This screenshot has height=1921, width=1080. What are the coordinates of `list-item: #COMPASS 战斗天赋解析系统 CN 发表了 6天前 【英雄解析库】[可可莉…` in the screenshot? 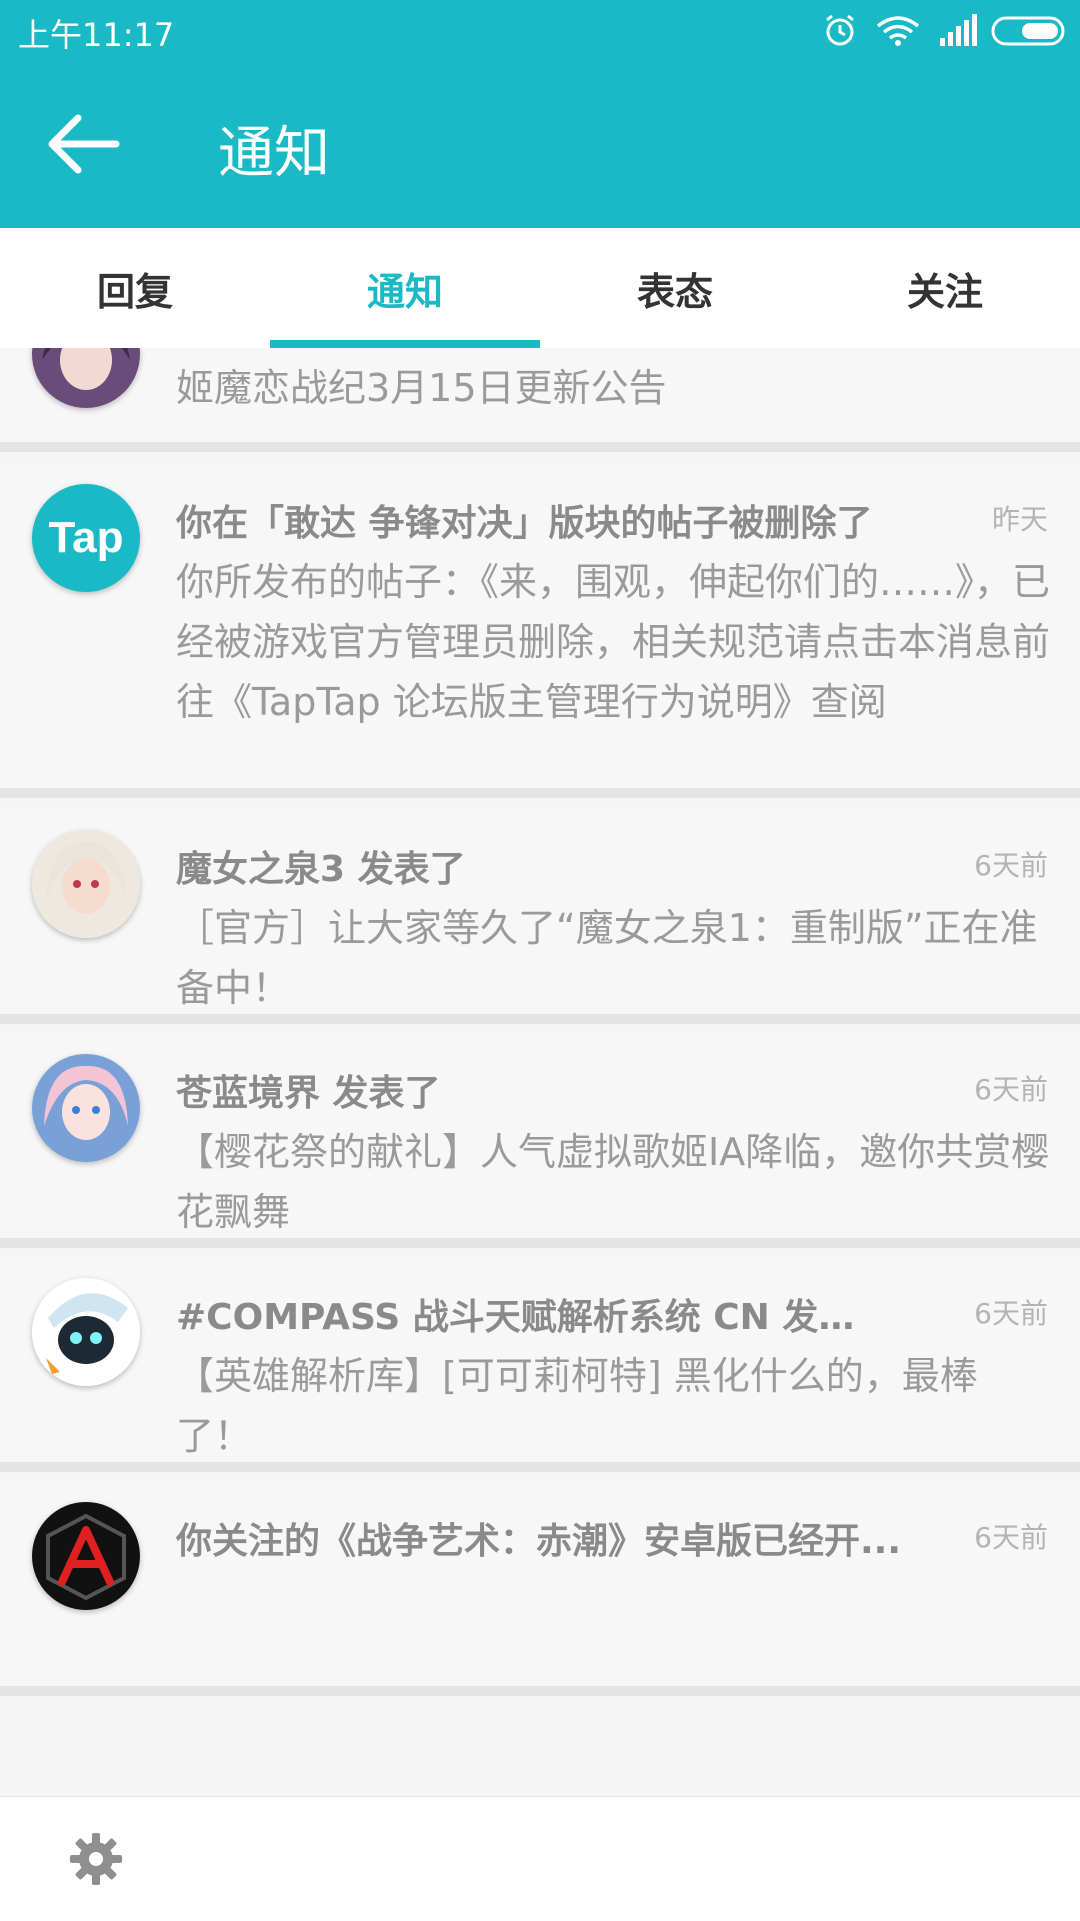 It's located at (540, 1364).